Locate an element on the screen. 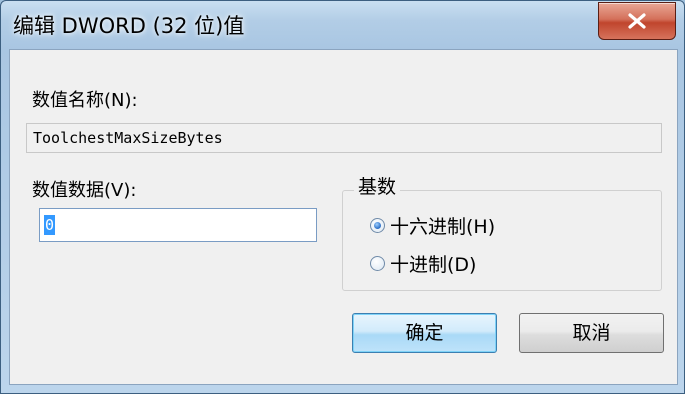 This screenshot has width=685, height=394. radio-decimal-label: 十进制(D) is located at coordinates (433, 265).